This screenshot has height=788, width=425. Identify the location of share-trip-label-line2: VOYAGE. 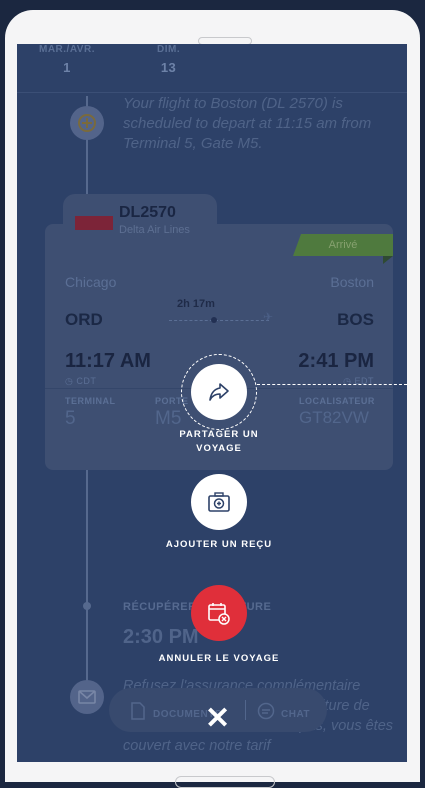
(219, 448).